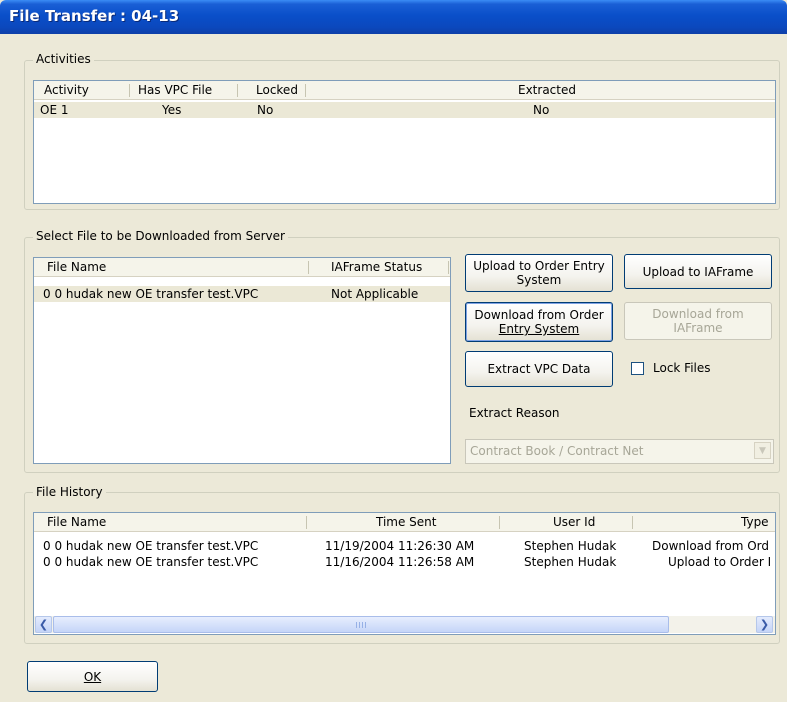 The width and height of the screenshot is (787, 702). What do you see at coordinates (514, 413) in the screenshot?
I see `extract-reason-label: Extract Reason` at bounding box center [514, 413].